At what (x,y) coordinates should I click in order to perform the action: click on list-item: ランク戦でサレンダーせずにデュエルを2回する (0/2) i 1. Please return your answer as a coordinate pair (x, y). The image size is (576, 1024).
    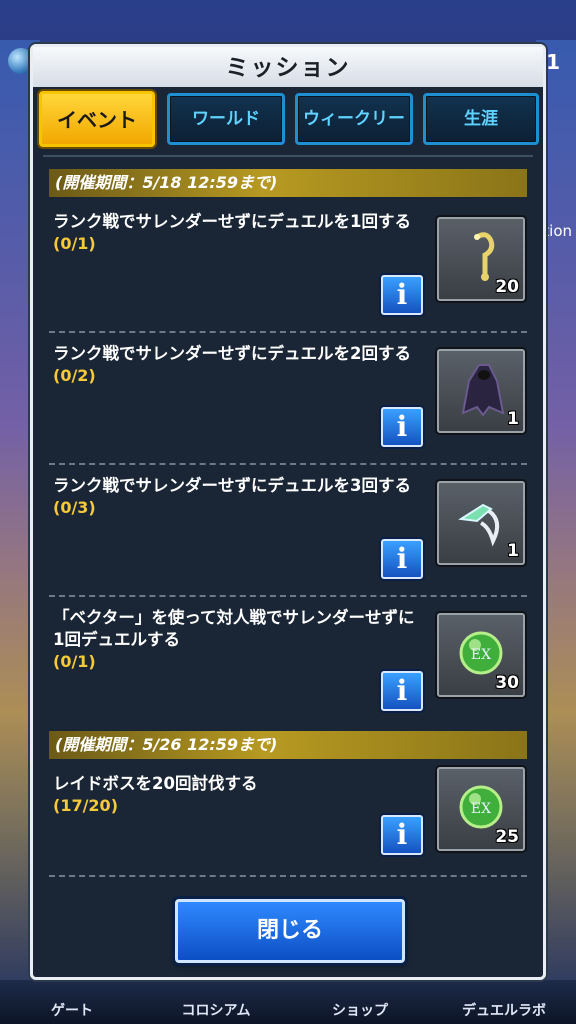
    Looking at the image, I should click on (288, 399).